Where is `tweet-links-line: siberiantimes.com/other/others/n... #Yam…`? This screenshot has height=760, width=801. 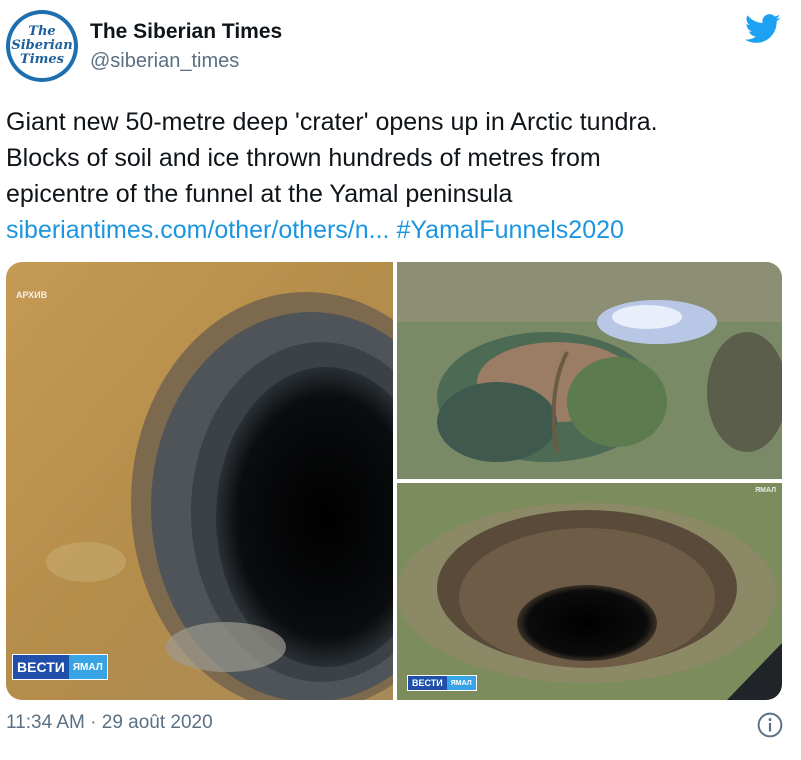 tweet-links-line: siberiantimes.com/other/others/n... #Yam… is located at coordinates (396, 230).